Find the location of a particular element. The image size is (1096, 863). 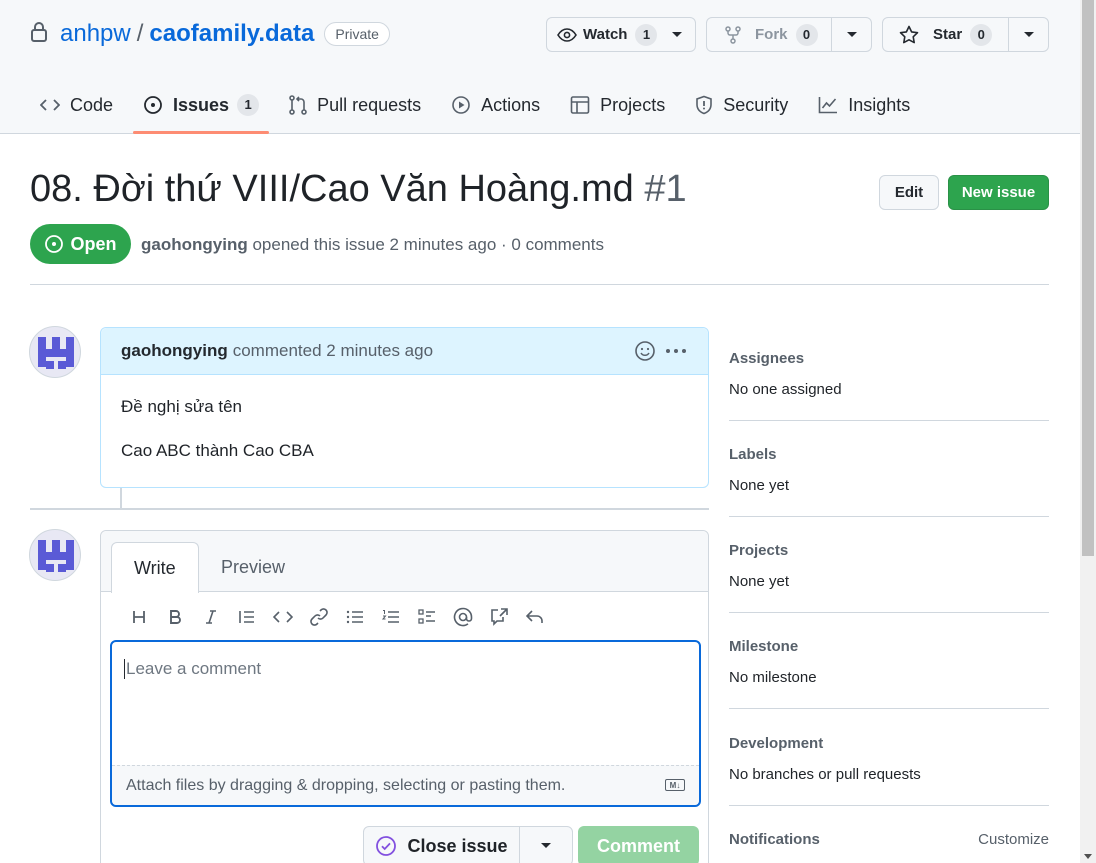

issue-title-text: 08. Đời thứ VIII/Cao Văn Hoàng.md is located at coordinates (332, 189).